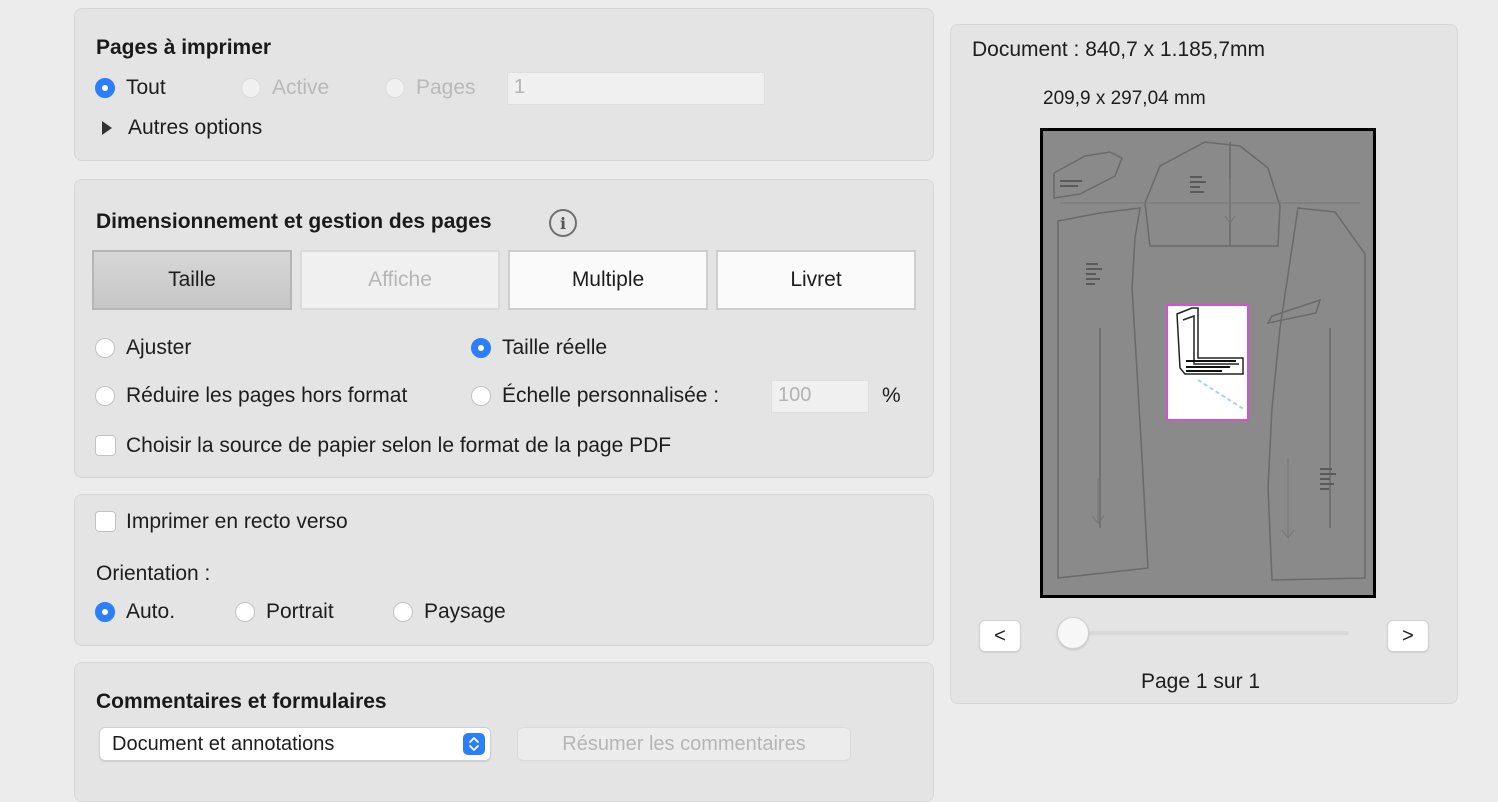 This screenshot has width=1498, height=802. I want to click on comments-heading: Commentaires et formulaires, so click(241, 701).